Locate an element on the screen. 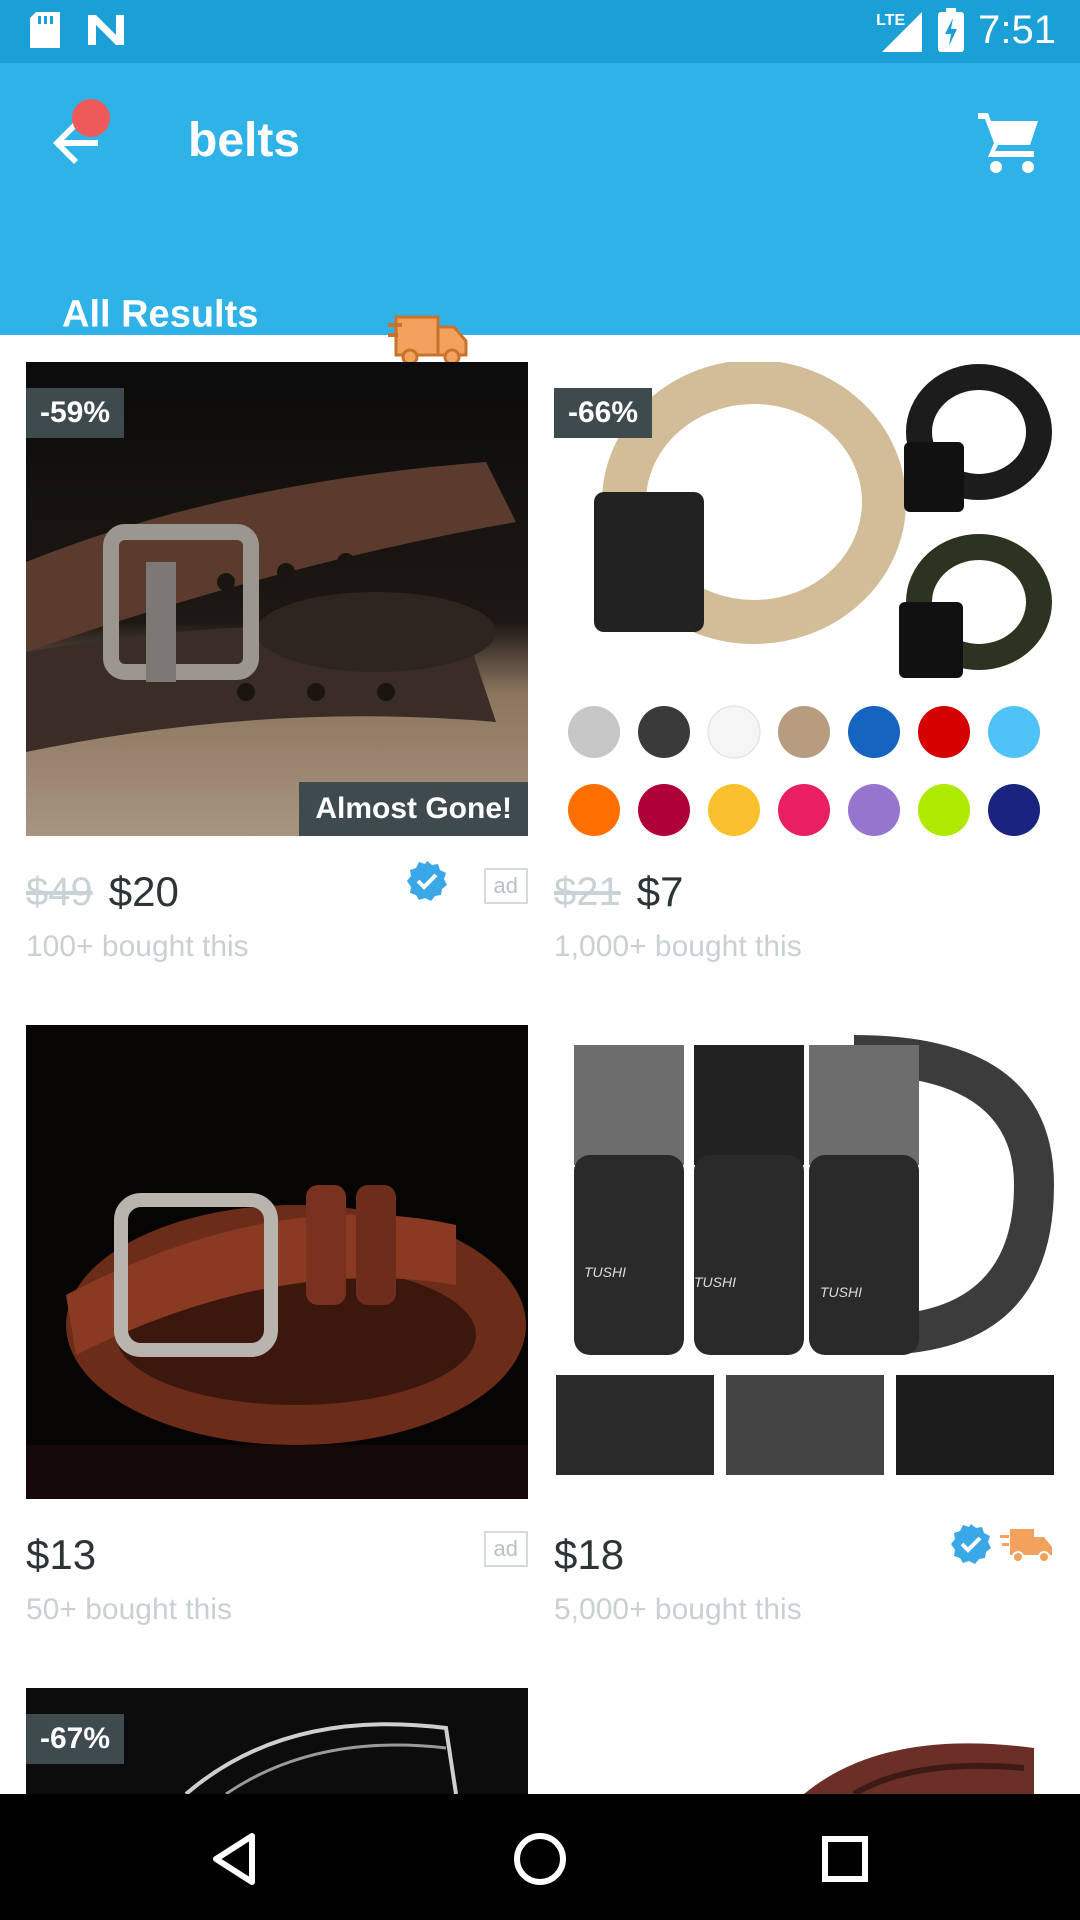 Image resolution: width=1080 pixels, height=1920 pixels. cart-icon is located at coordinates (1008, 143).